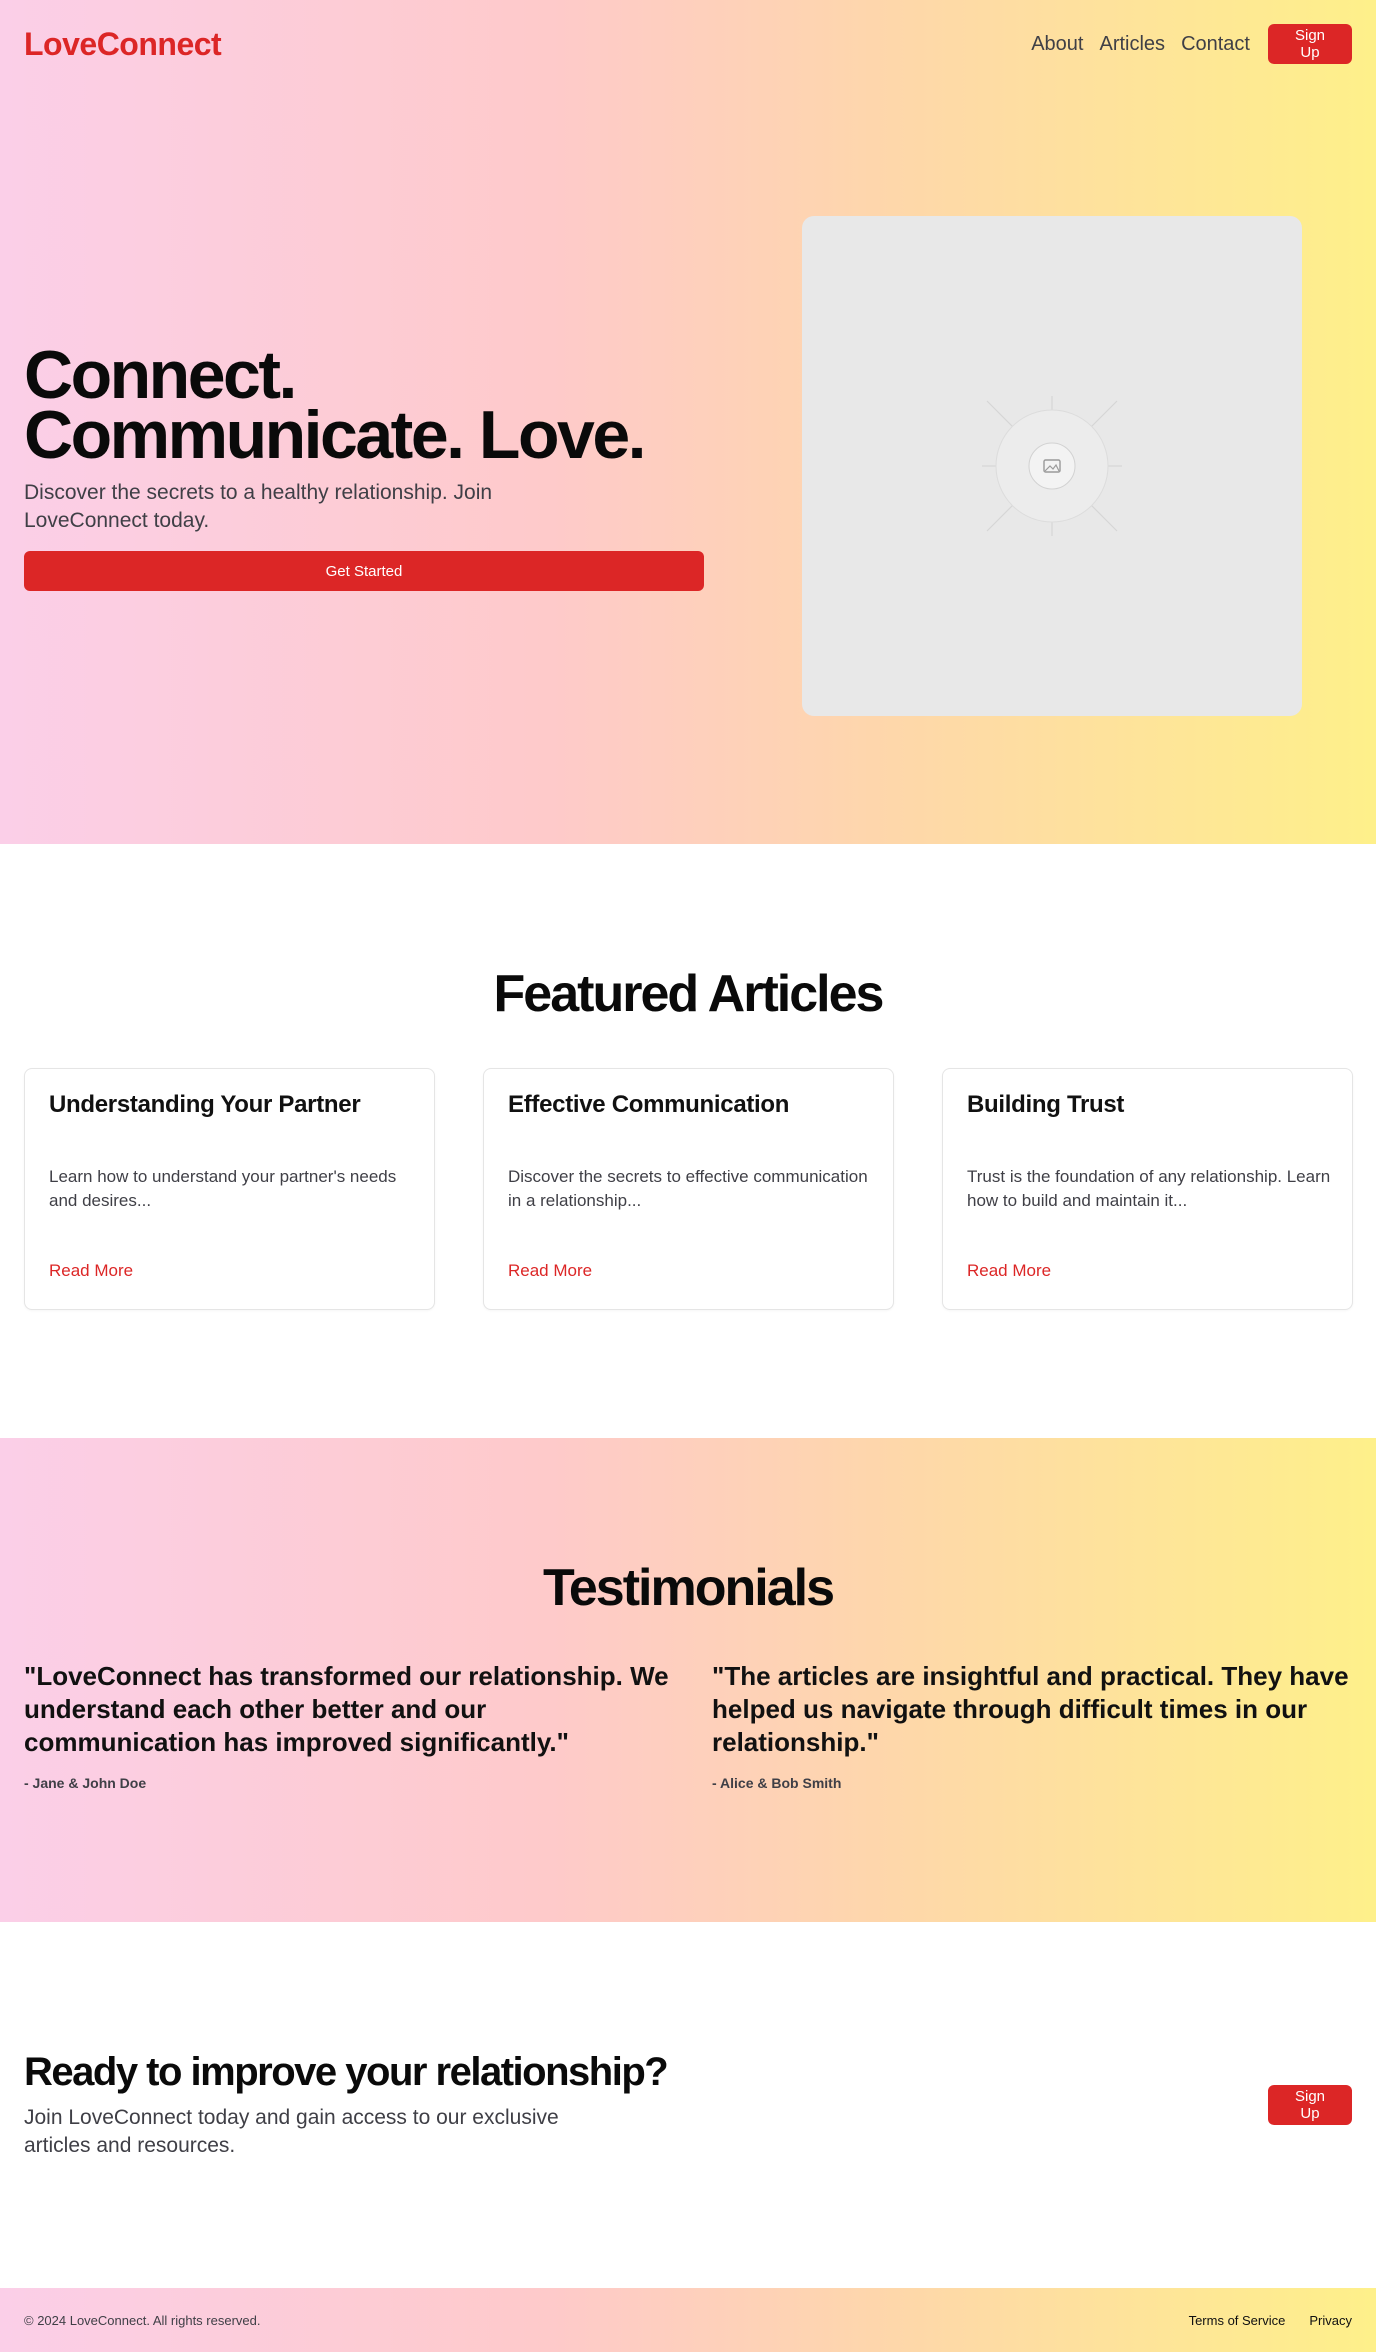 The height and width of the screenshot is (2352, 1376). Describe the element at coordinates (1046, 1104) in the screenshot. I see `article-title: Building Trust` at that location.